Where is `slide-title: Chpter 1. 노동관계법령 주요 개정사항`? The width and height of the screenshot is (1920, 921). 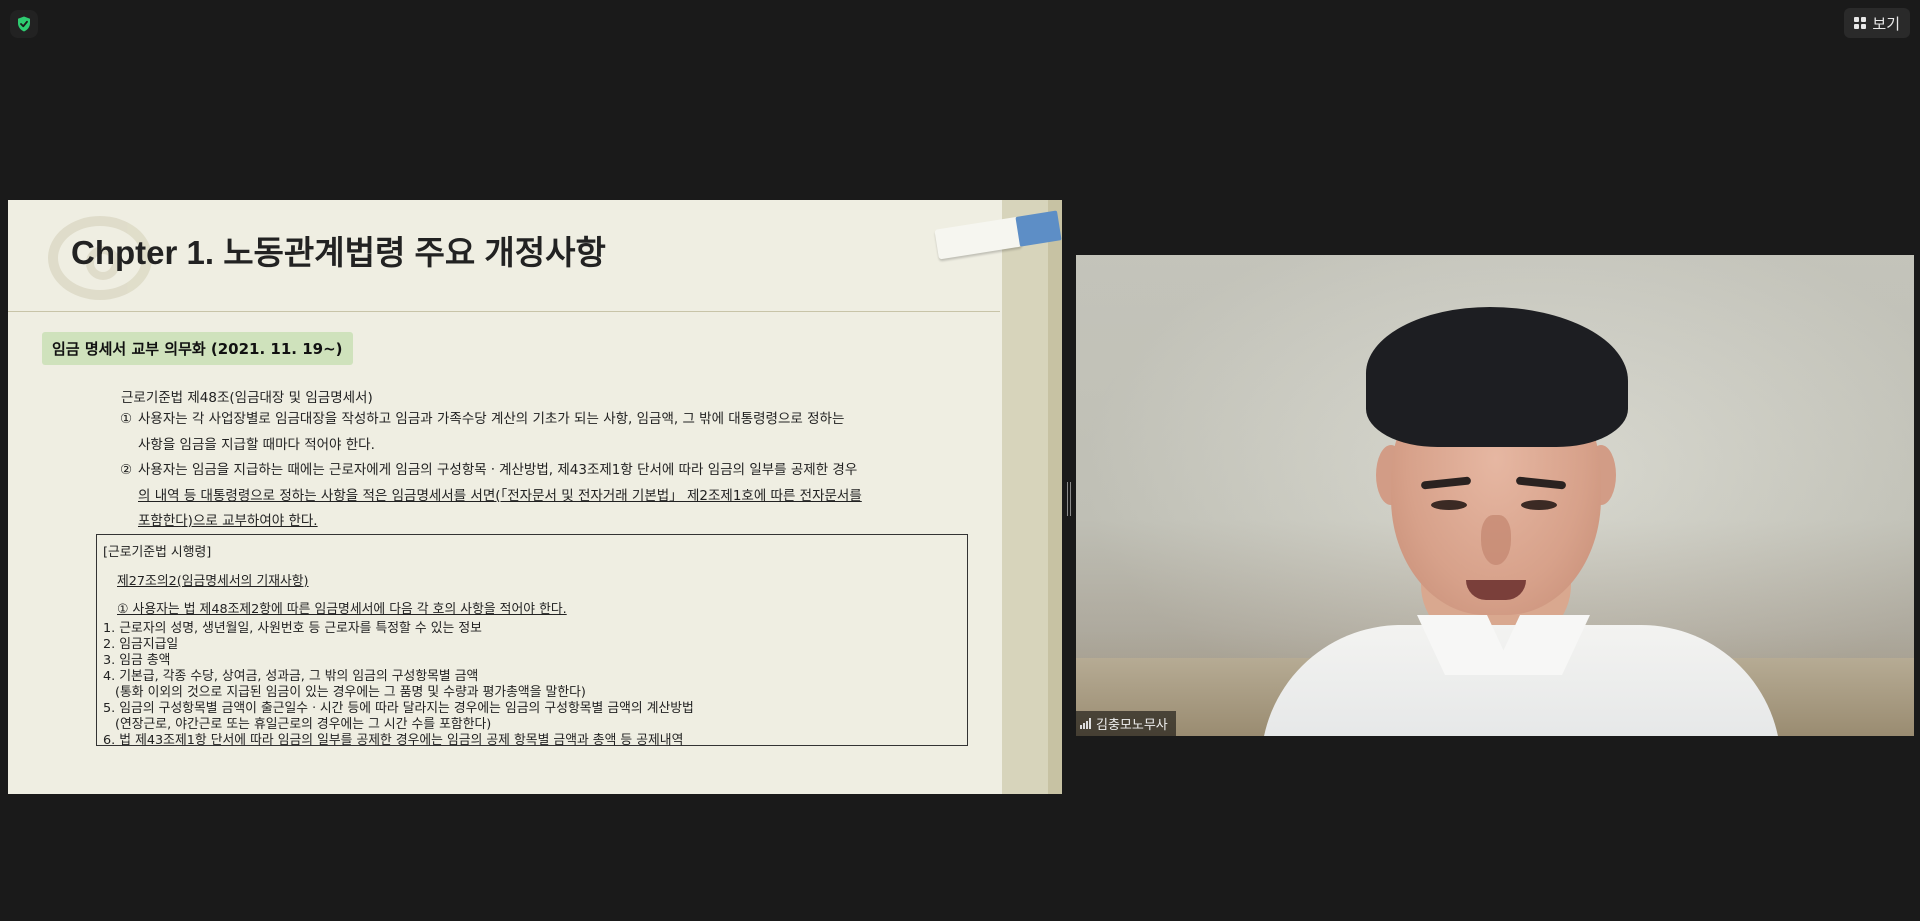 slide-title: Chpter 1. 노동관계법령 주요 개정사항 is located at coordinates (338, 252).